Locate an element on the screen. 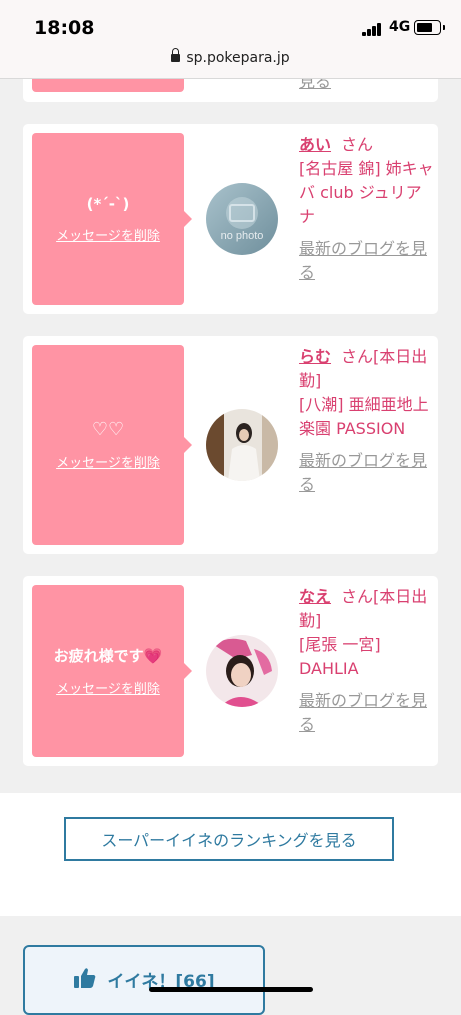 Image resolution: width=461 pixels, height=1015 pixels. thumbs-up-icon is located at coordinates (85, 978).